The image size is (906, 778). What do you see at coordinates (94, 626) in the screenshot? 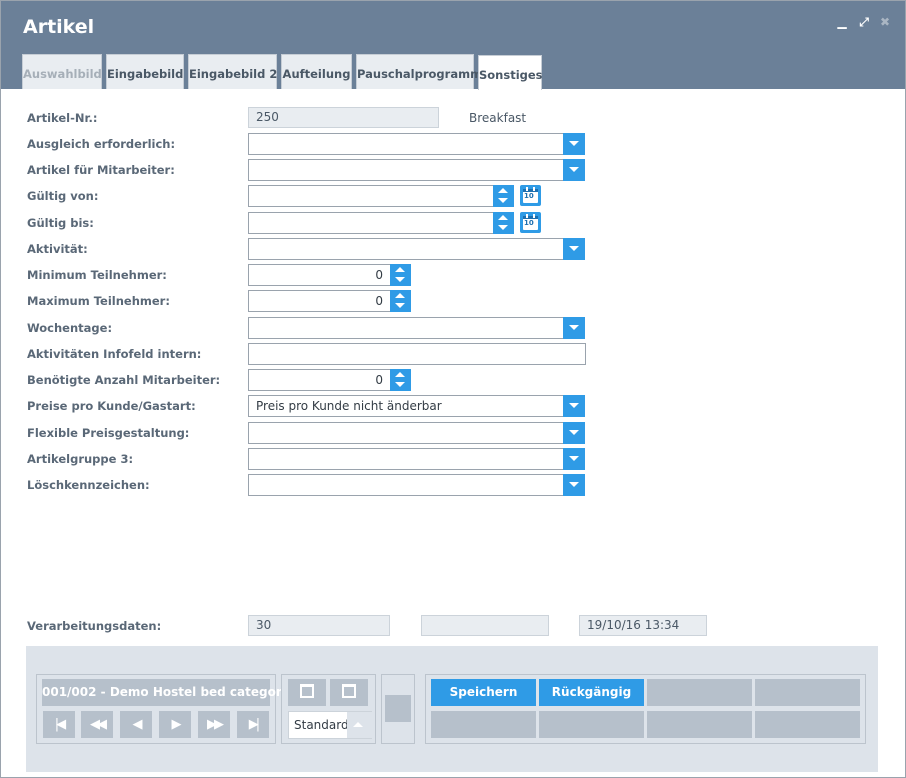
I see `verarbeitung-label: Verarbeitungsdaten:` at bounding box center [94, 626].